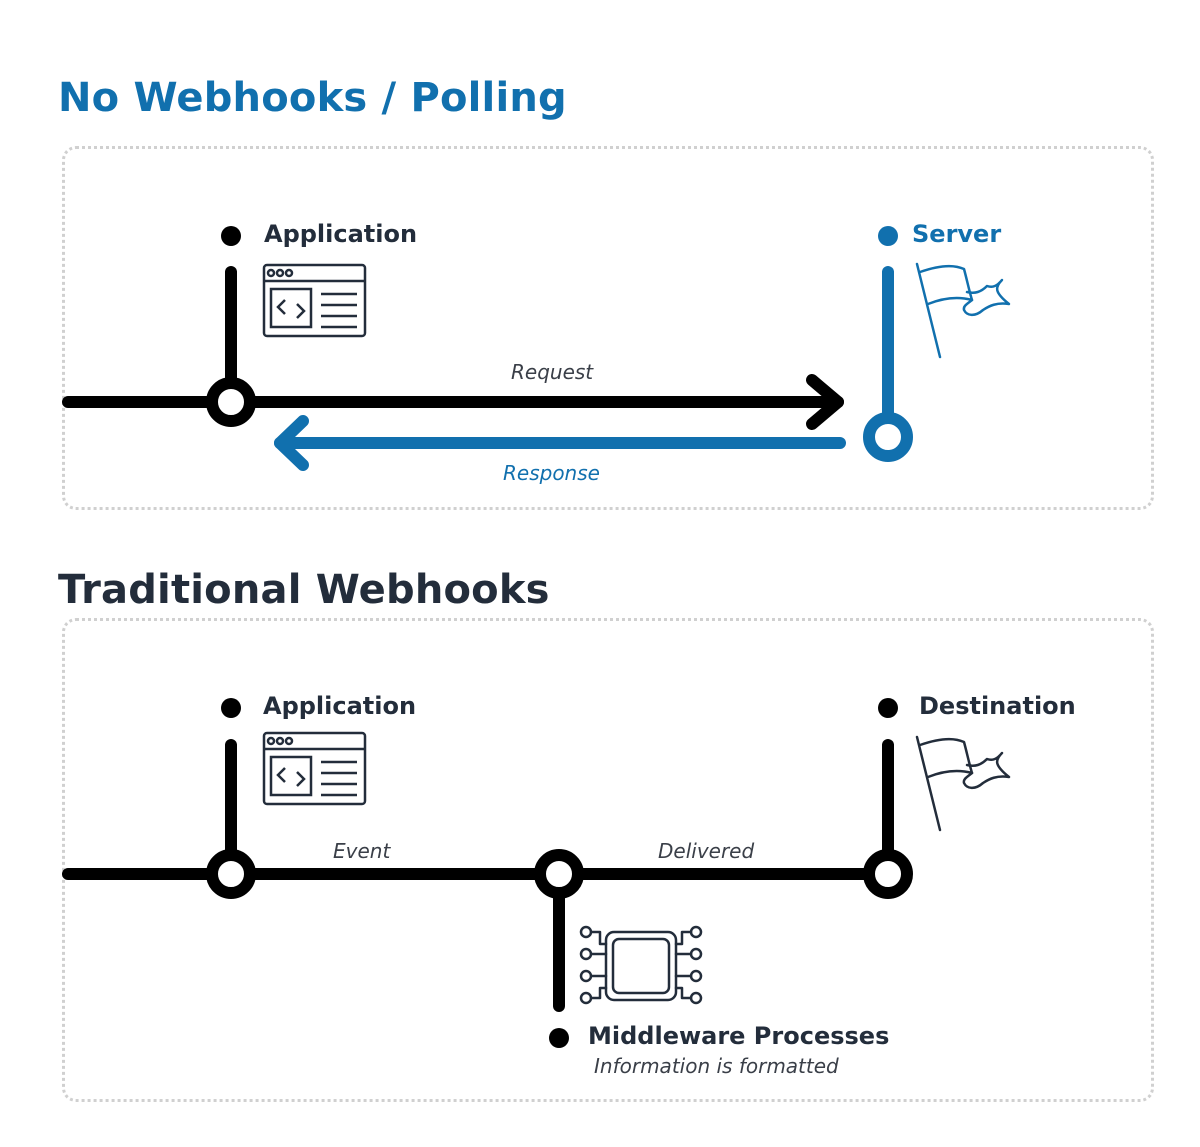  Describe the element at coordinates (641, 965) in the screenshot. I see `chip-icon` at that location.